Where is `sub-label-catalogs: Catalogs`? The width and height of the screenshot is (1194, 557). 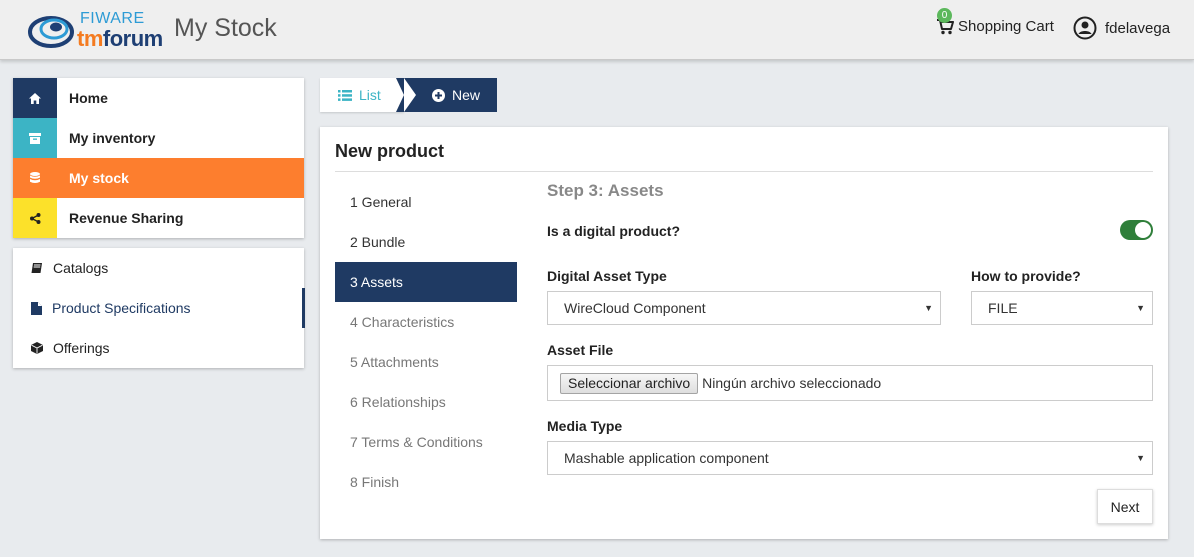
sub-label-catalogs: Catalogs is located at coordinates (81, 268).